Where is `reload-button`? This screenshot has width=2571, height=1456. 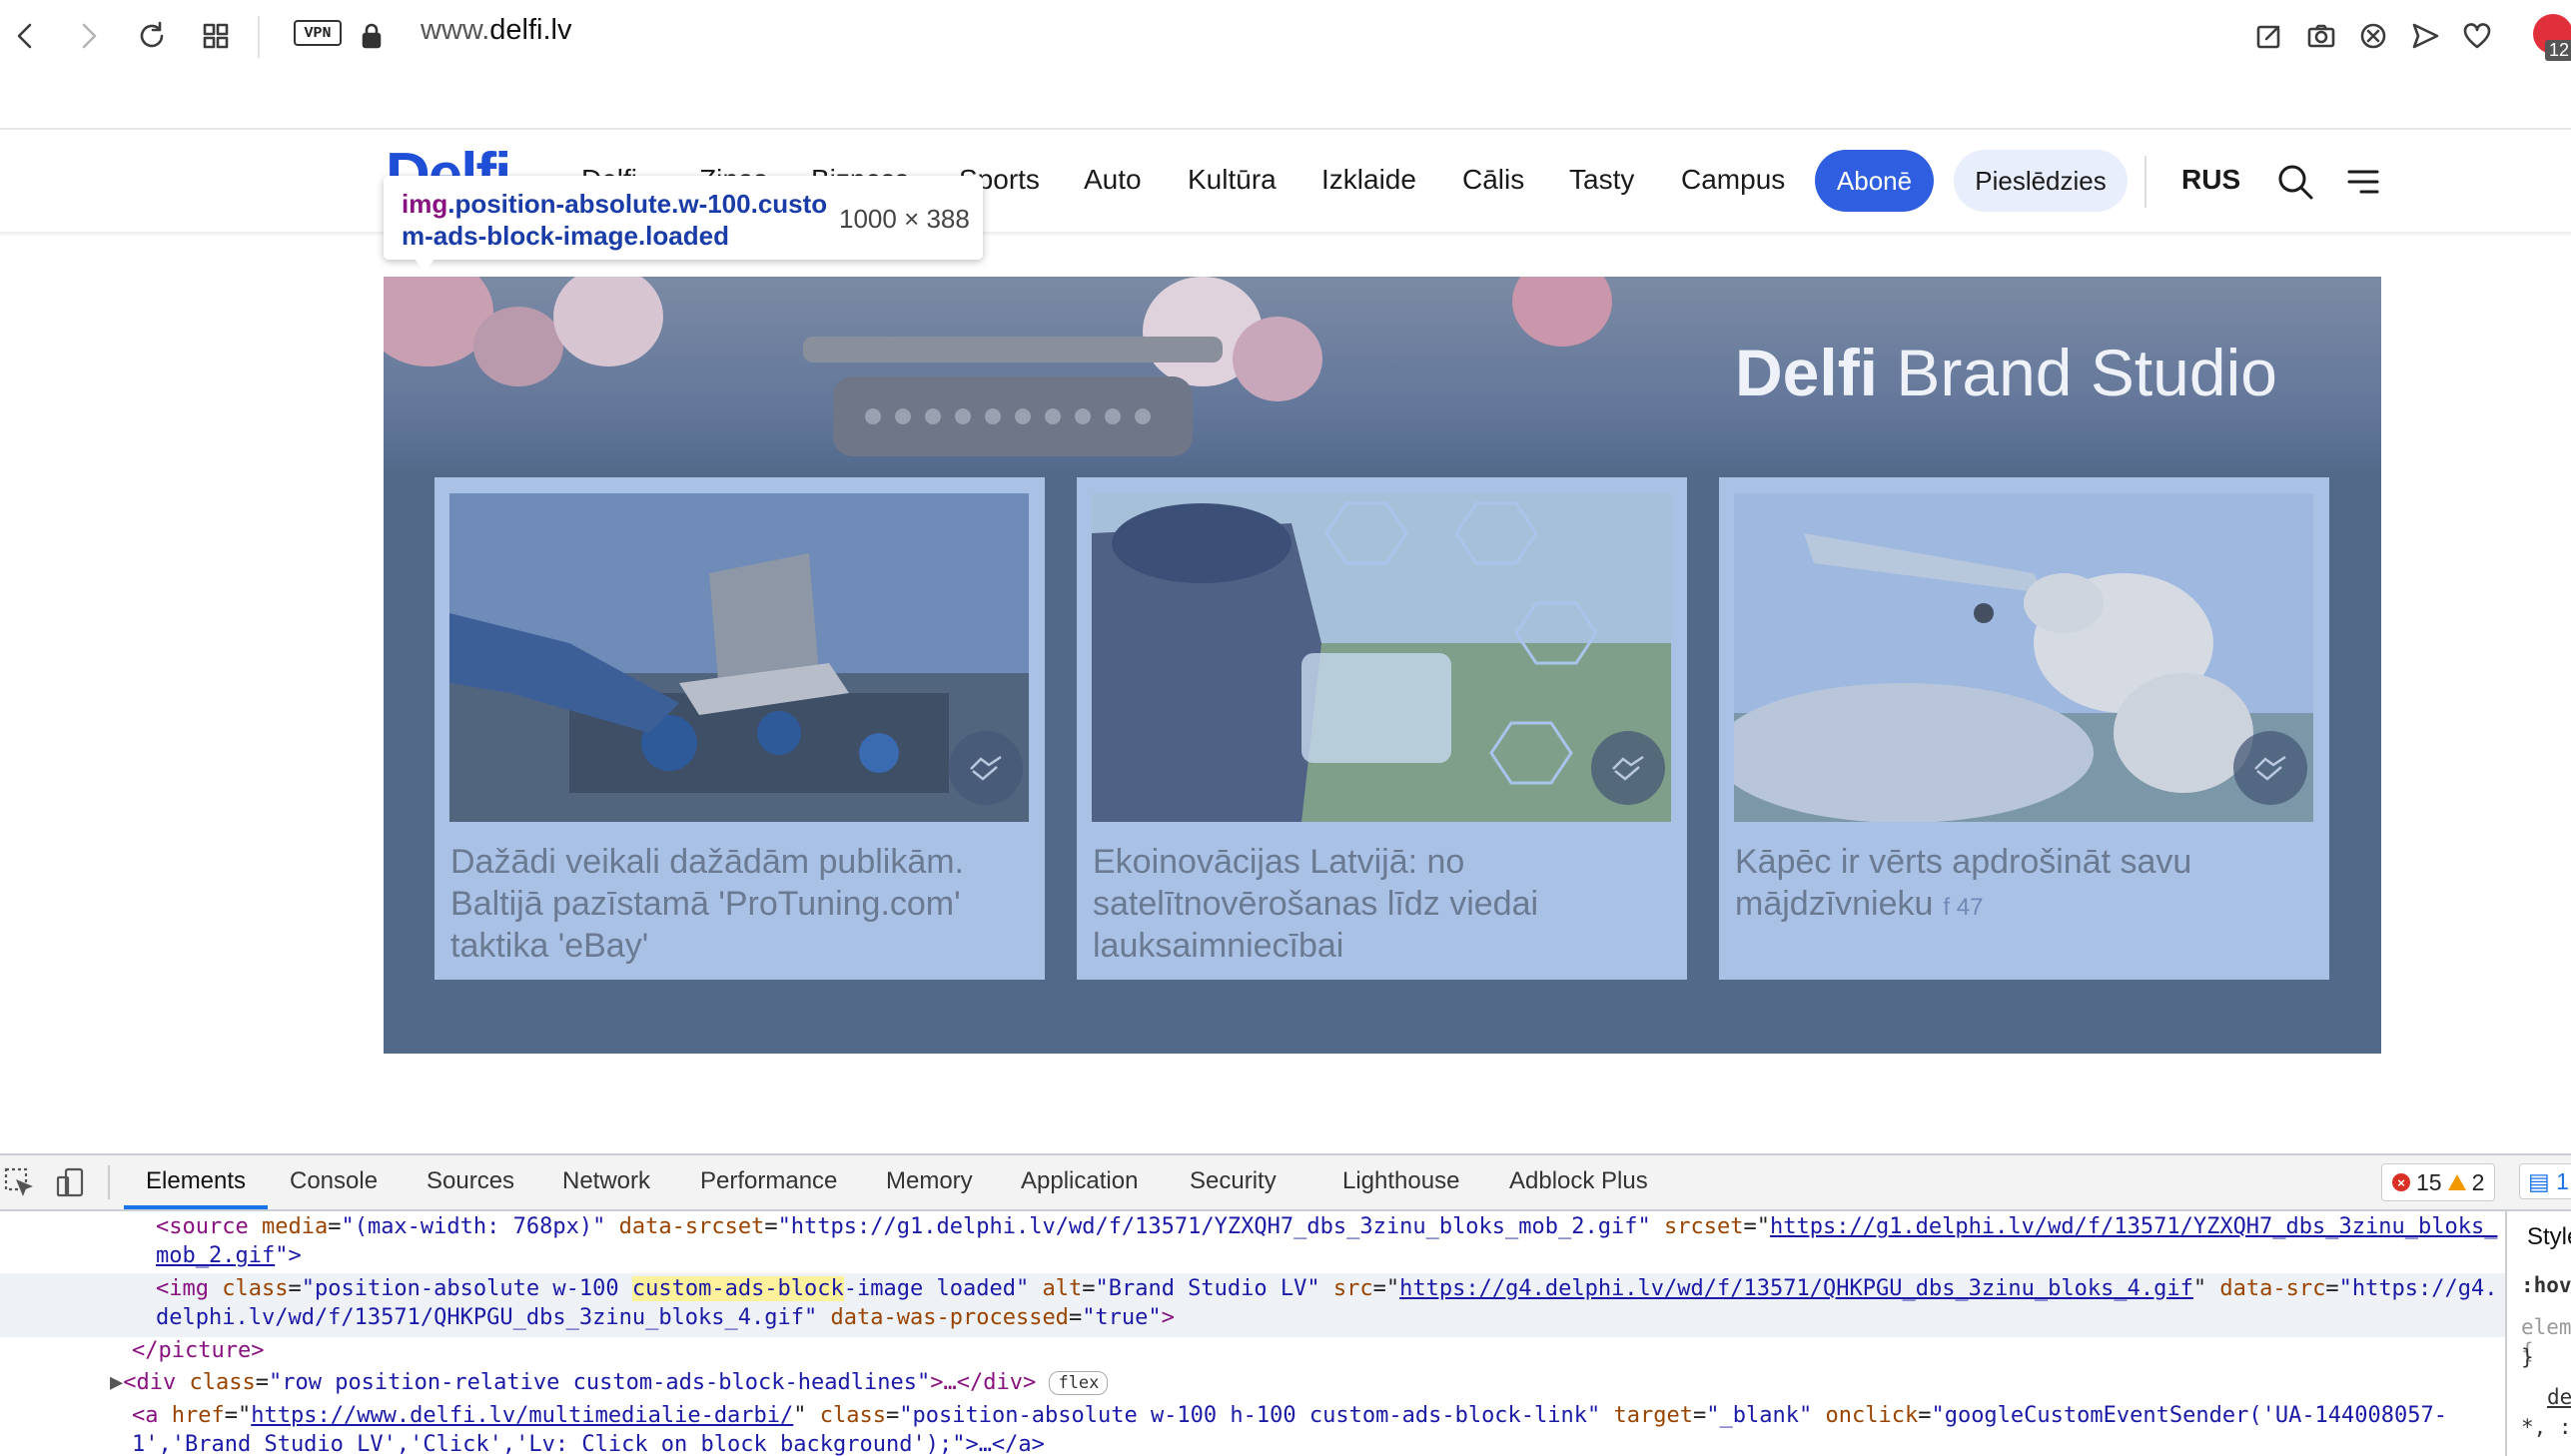
reload-button is located at coordinates (152, 36).